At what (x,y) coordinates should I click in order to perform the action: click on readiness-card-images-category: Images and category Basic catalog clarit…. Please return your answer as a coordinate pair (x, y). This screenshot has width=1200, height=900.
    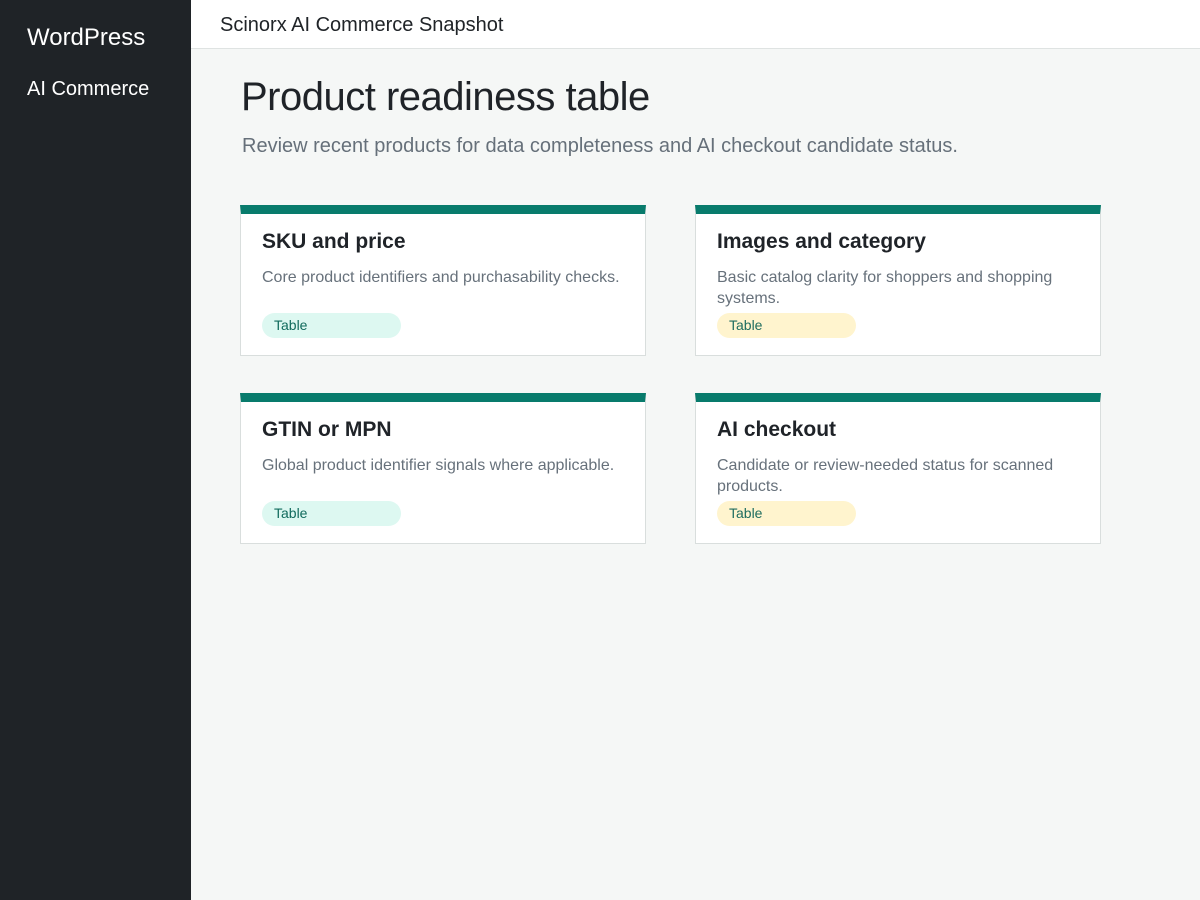
    Looking at the image, I should click on (898, 280).